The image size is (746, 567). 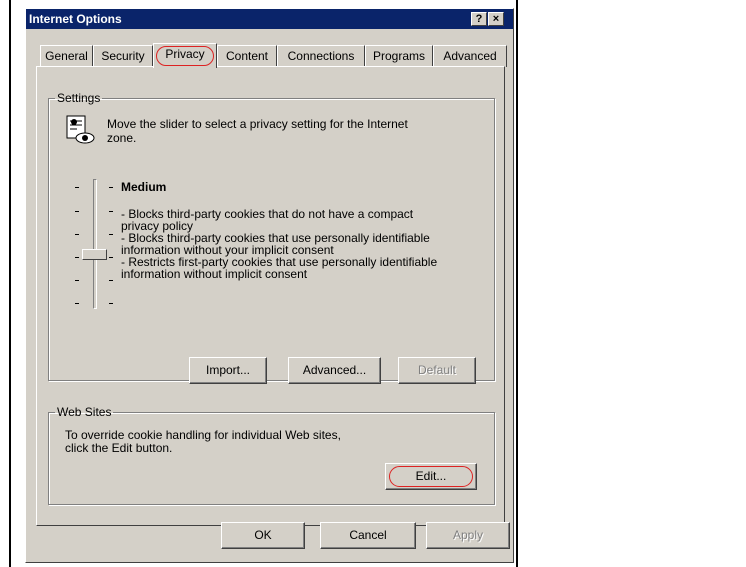 I want to click on close-button: ×, so click(x=496, y=19).